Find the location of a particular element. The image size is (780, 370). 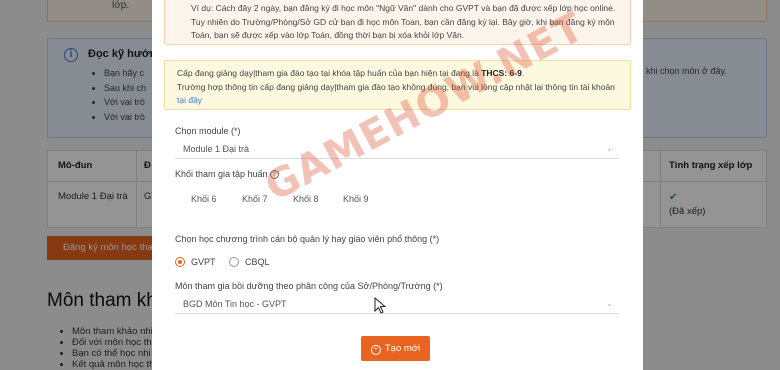

grade-label: Khối tham gia tập huấn? is located at coordinates (227, 174).